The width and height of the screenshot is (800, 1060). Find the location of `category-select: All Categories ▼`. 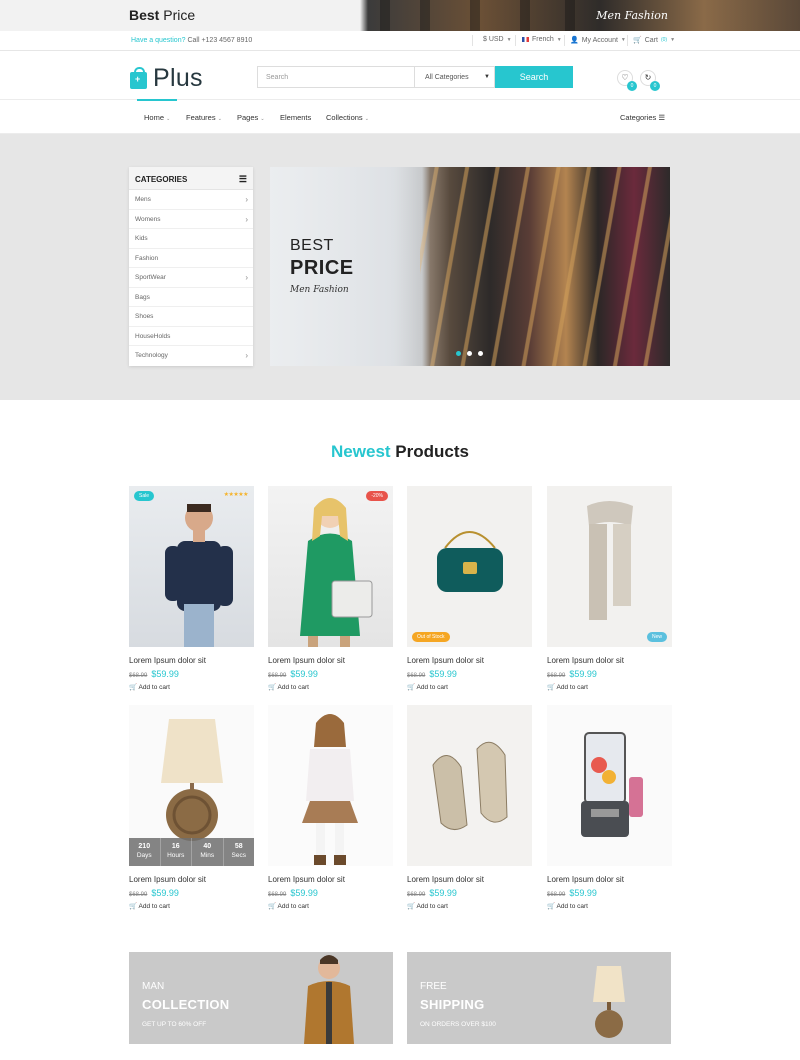

category-select: All Categories ▼ is located at coordinates (455, 77).